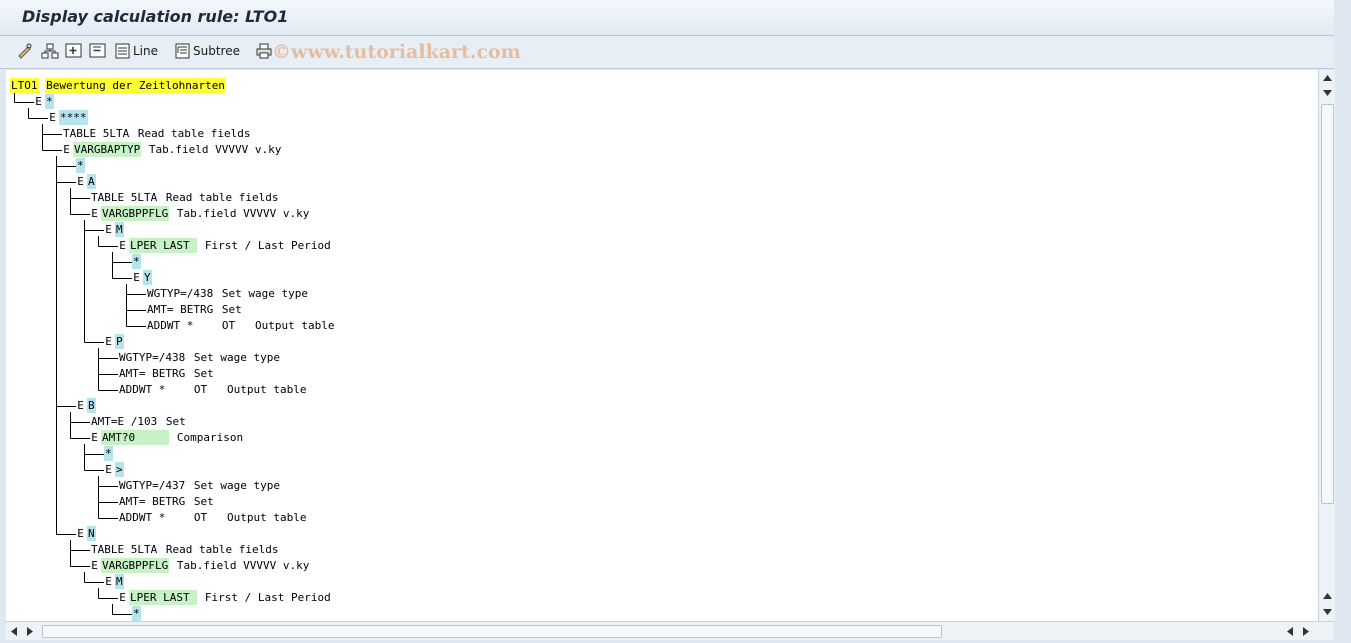 This screenshot has width=1351, height=643. What do you see at coordinates (119, 341) in the screenshot?
I see `operation-cell: P` at bounding box center [119, 341].